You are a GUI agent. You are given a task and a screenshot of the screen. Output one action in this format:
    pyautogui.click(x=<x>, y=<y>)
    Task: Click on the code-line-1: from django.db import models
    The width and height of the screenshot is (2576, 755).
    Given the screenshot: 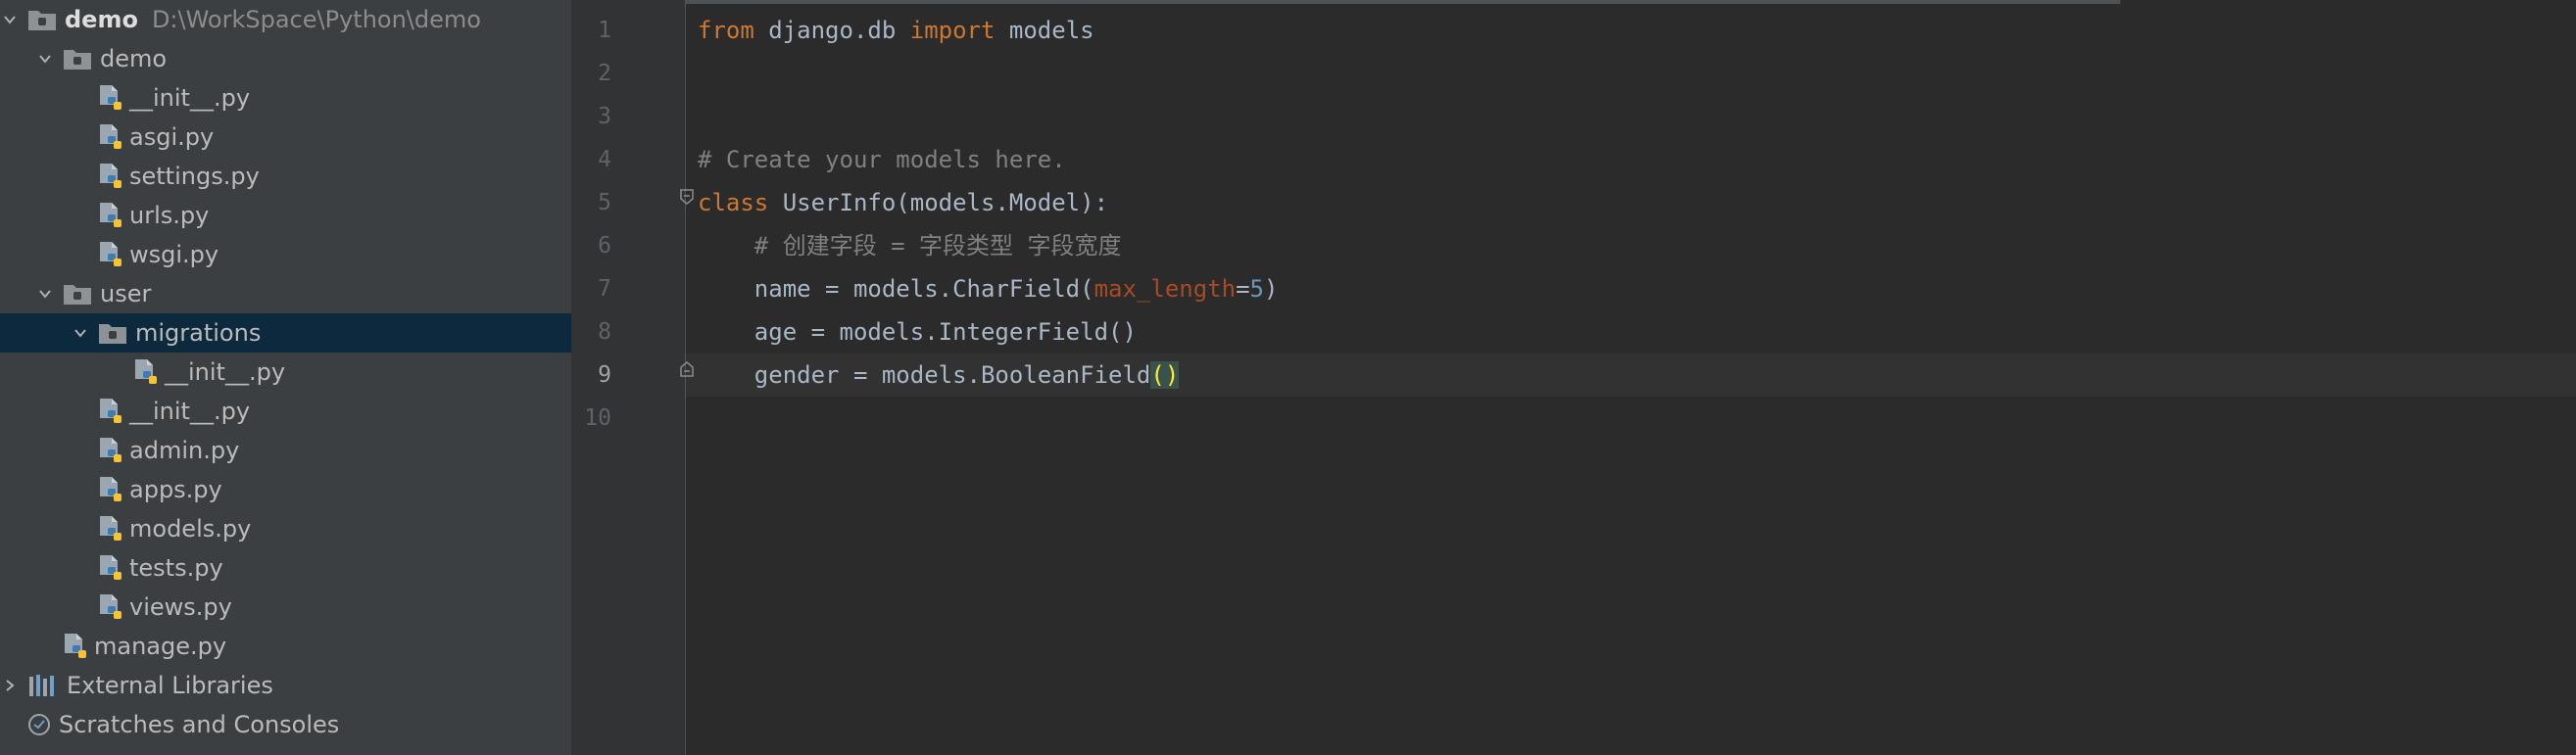 What is the action you would take?
    pyautogui.click(x=1637, y=30)
    